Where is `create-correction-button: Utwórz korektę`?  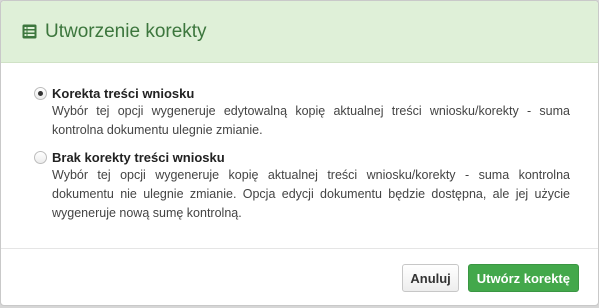
create-correction-button: Utwórz korektę is located at coordinates (523, 278).